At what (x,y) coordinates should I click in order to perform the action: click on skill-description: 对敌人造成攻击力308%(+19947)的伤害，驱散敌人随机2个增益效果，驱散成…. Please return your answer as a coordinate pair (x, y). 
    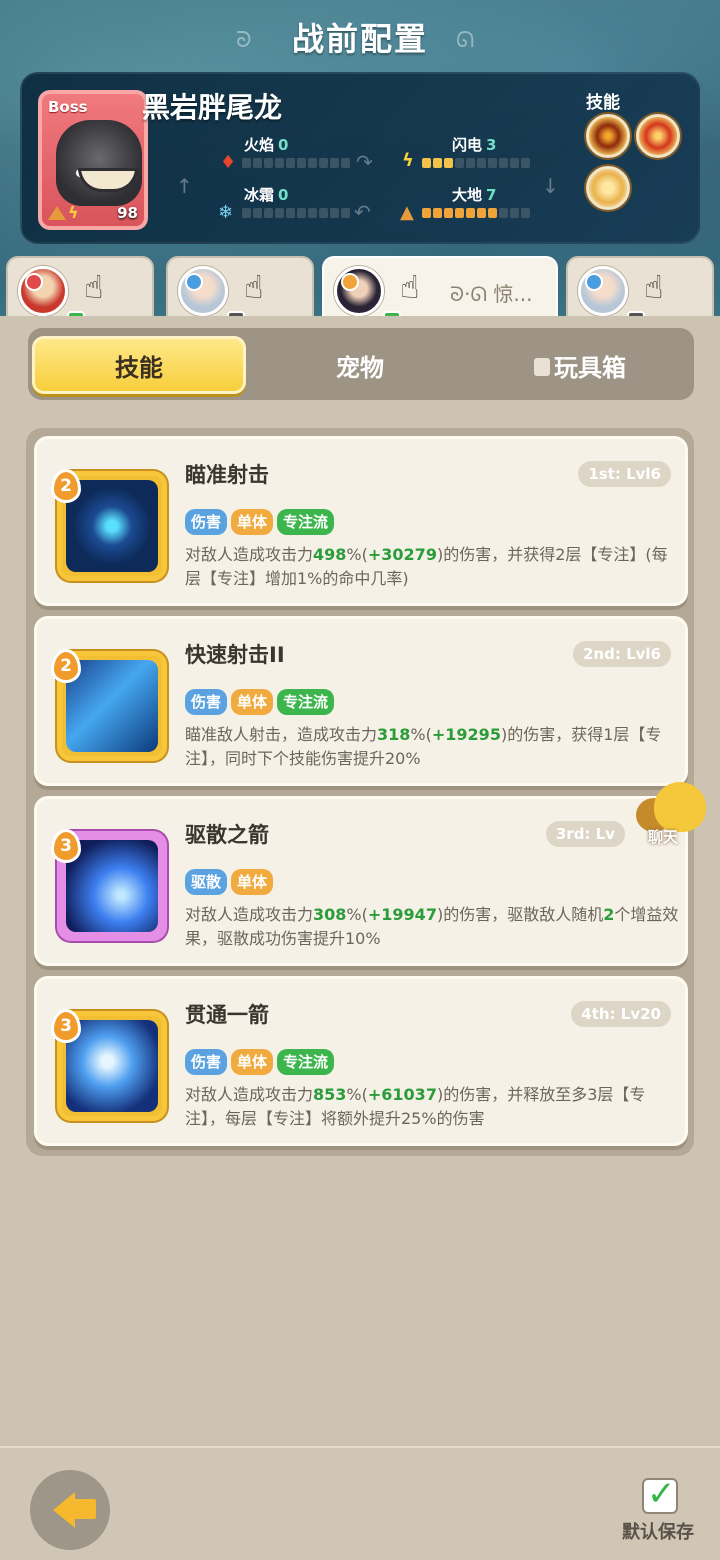
    Looking at the image, I should click on (432, 926).